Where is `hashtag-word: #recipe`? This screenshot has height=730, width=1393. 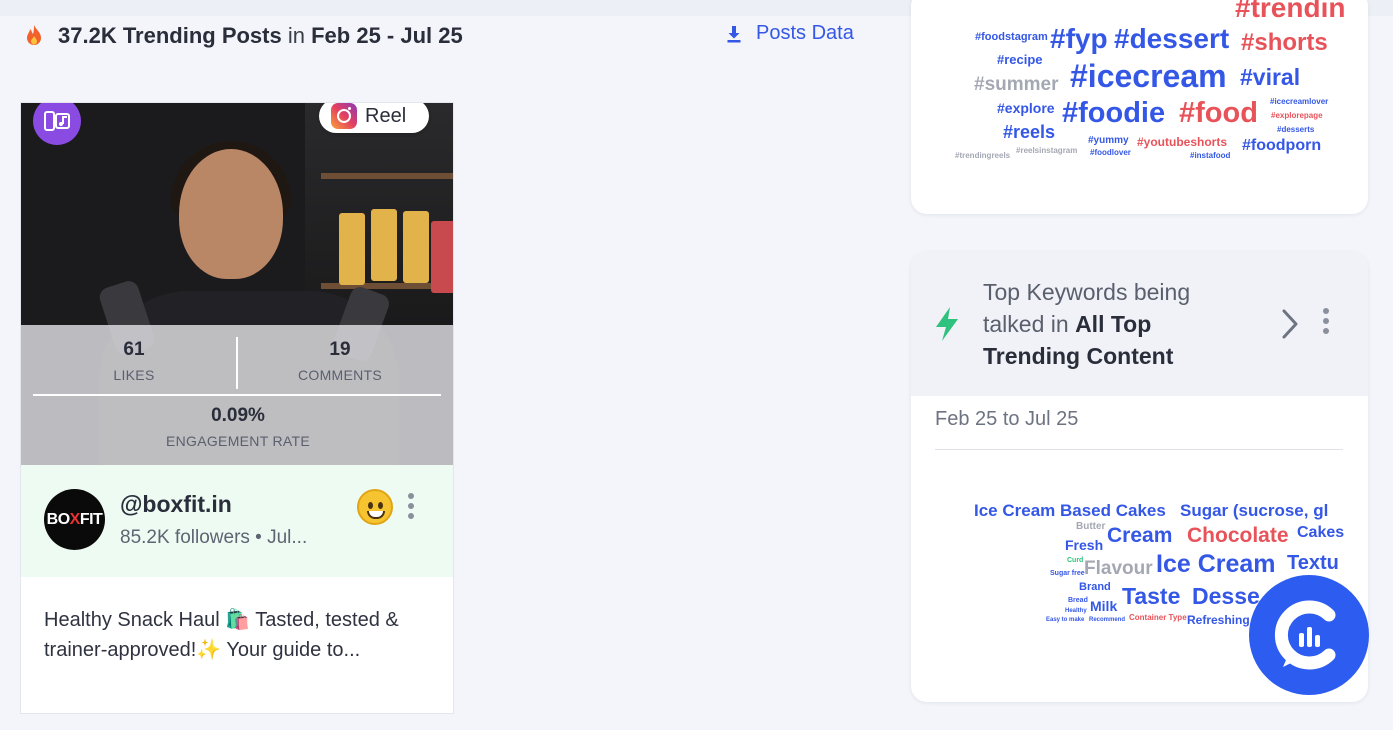
hashtag-word: #recipe is located at coordinates (1020, 59).